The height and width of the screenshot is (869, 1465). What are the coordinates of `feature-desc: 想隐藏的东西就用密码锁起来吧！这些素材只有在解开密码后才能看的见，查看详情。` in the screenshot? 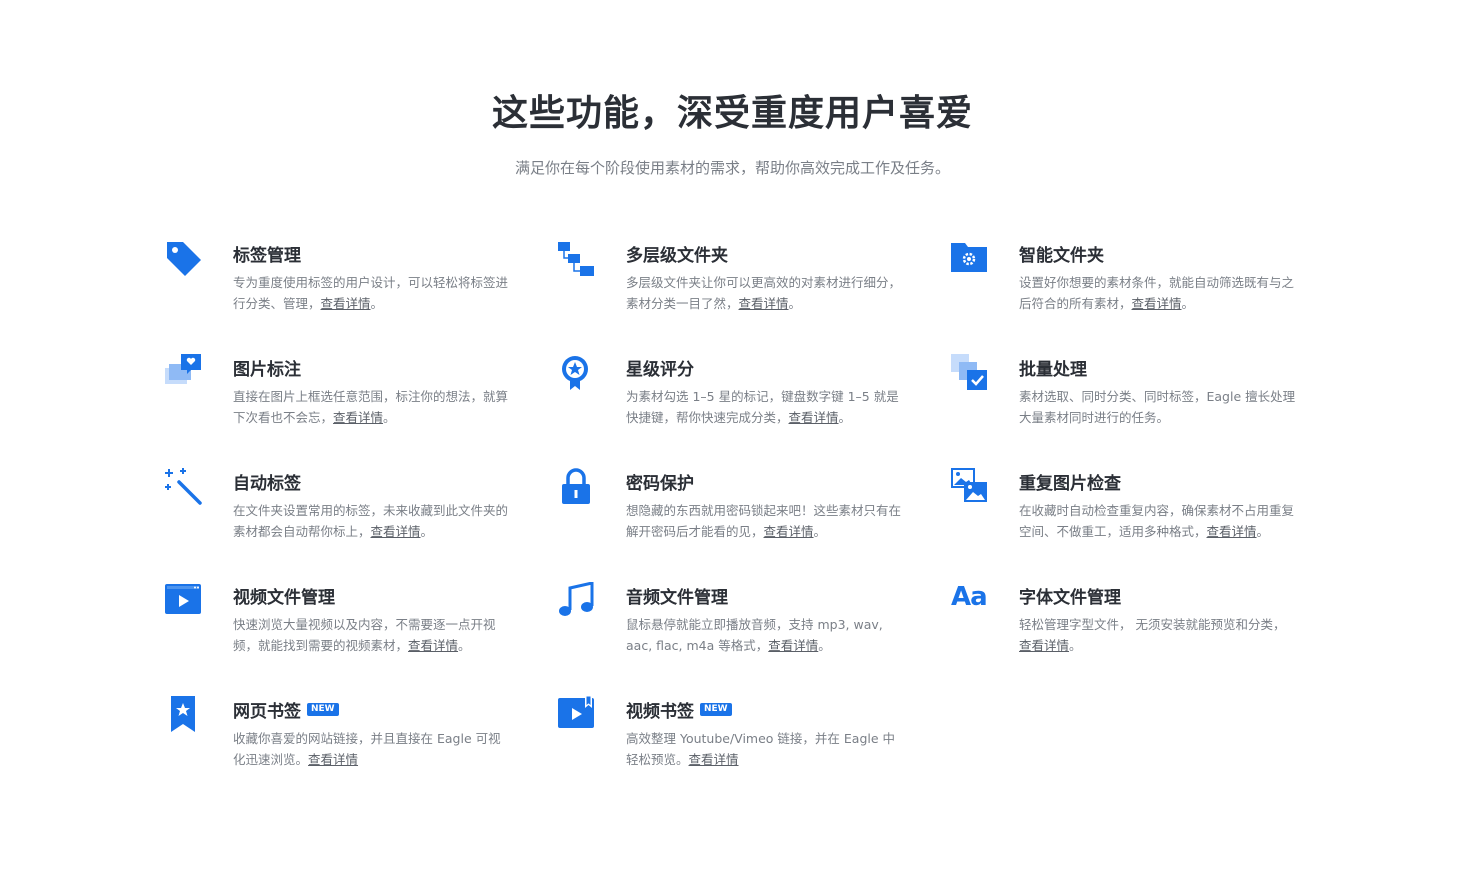 It's located at (764, 521).